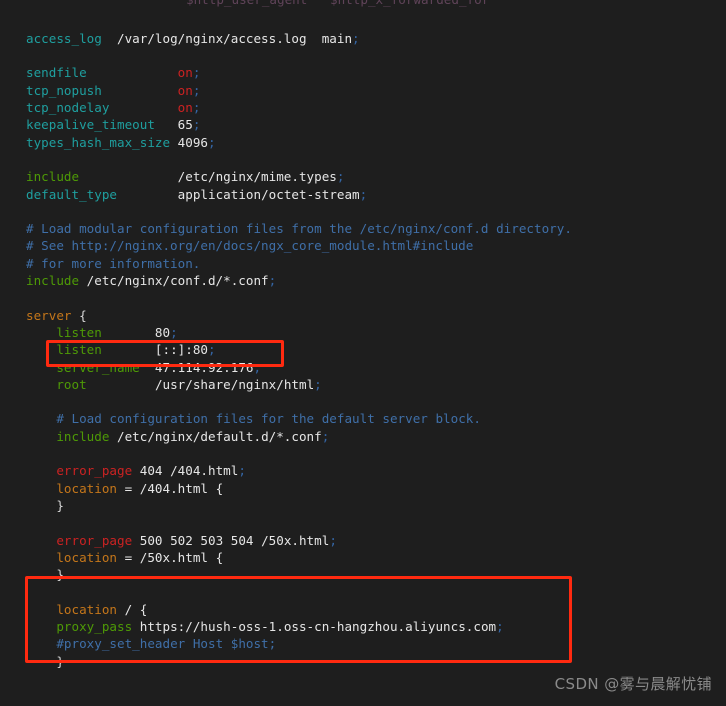  What do you see at coordinates (64, 38) in the screenshot?
I see `code-token: access_log` at bounding box center [64, 38].